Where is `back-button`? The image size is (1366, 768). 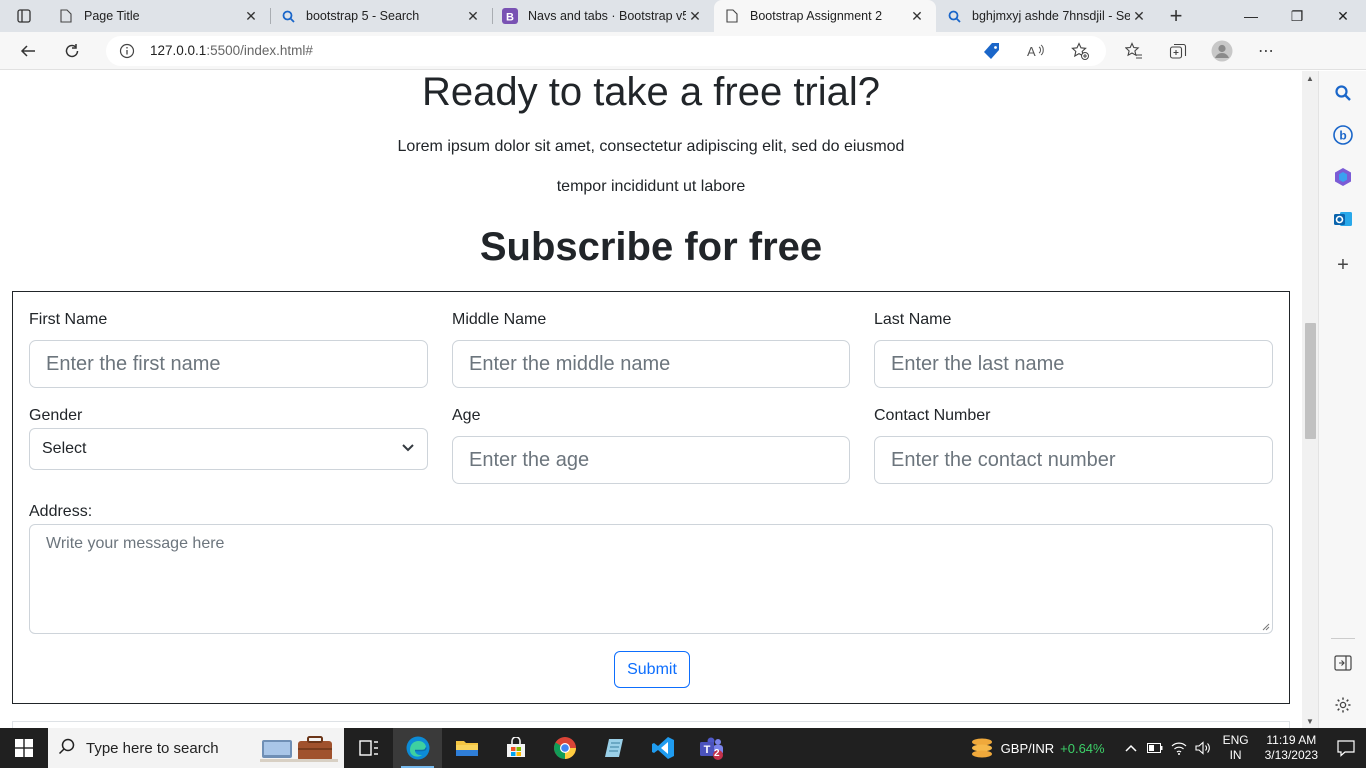
back-button is located at coordinates (28, 51).